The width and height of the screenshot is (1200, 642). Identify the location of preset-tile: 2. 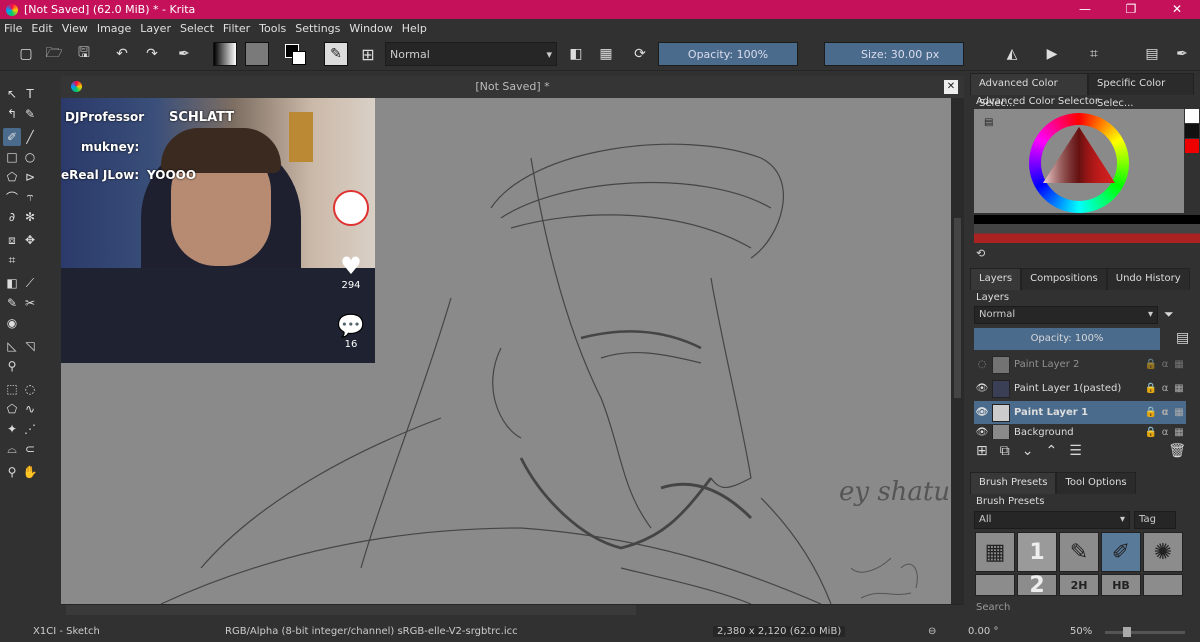
(1037, 585).